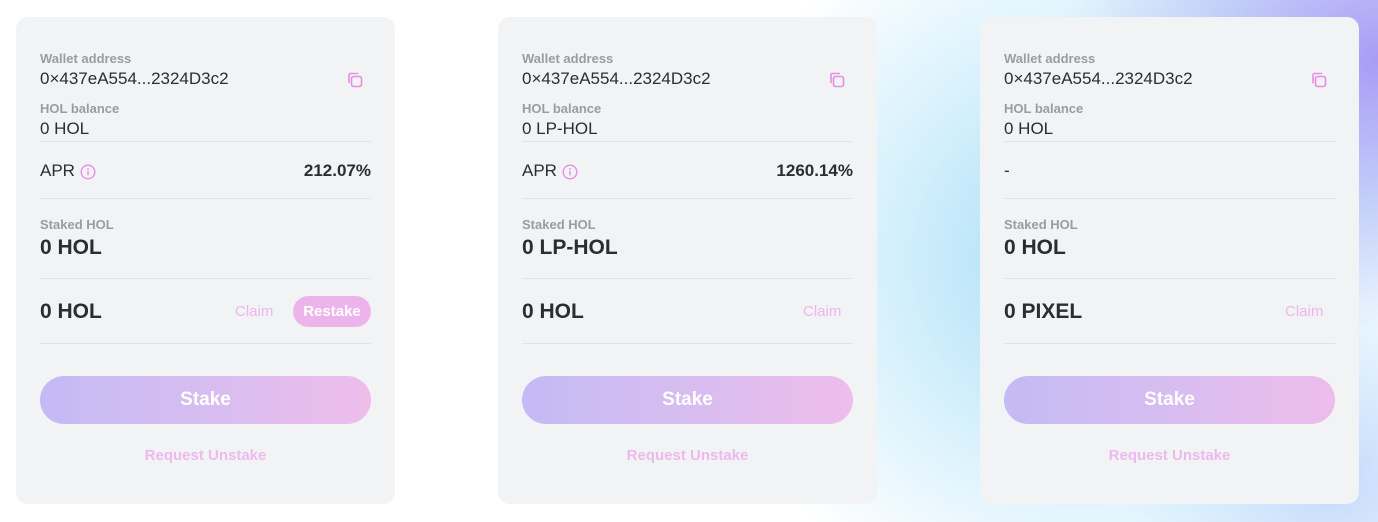 Image resolution: width=1378 pixels, height=522 pixels. What do you see at coordinates (560, 128) in the screenshot?
I see `balance-value: 0 LP-HOL` at bounding box center [560, 128].